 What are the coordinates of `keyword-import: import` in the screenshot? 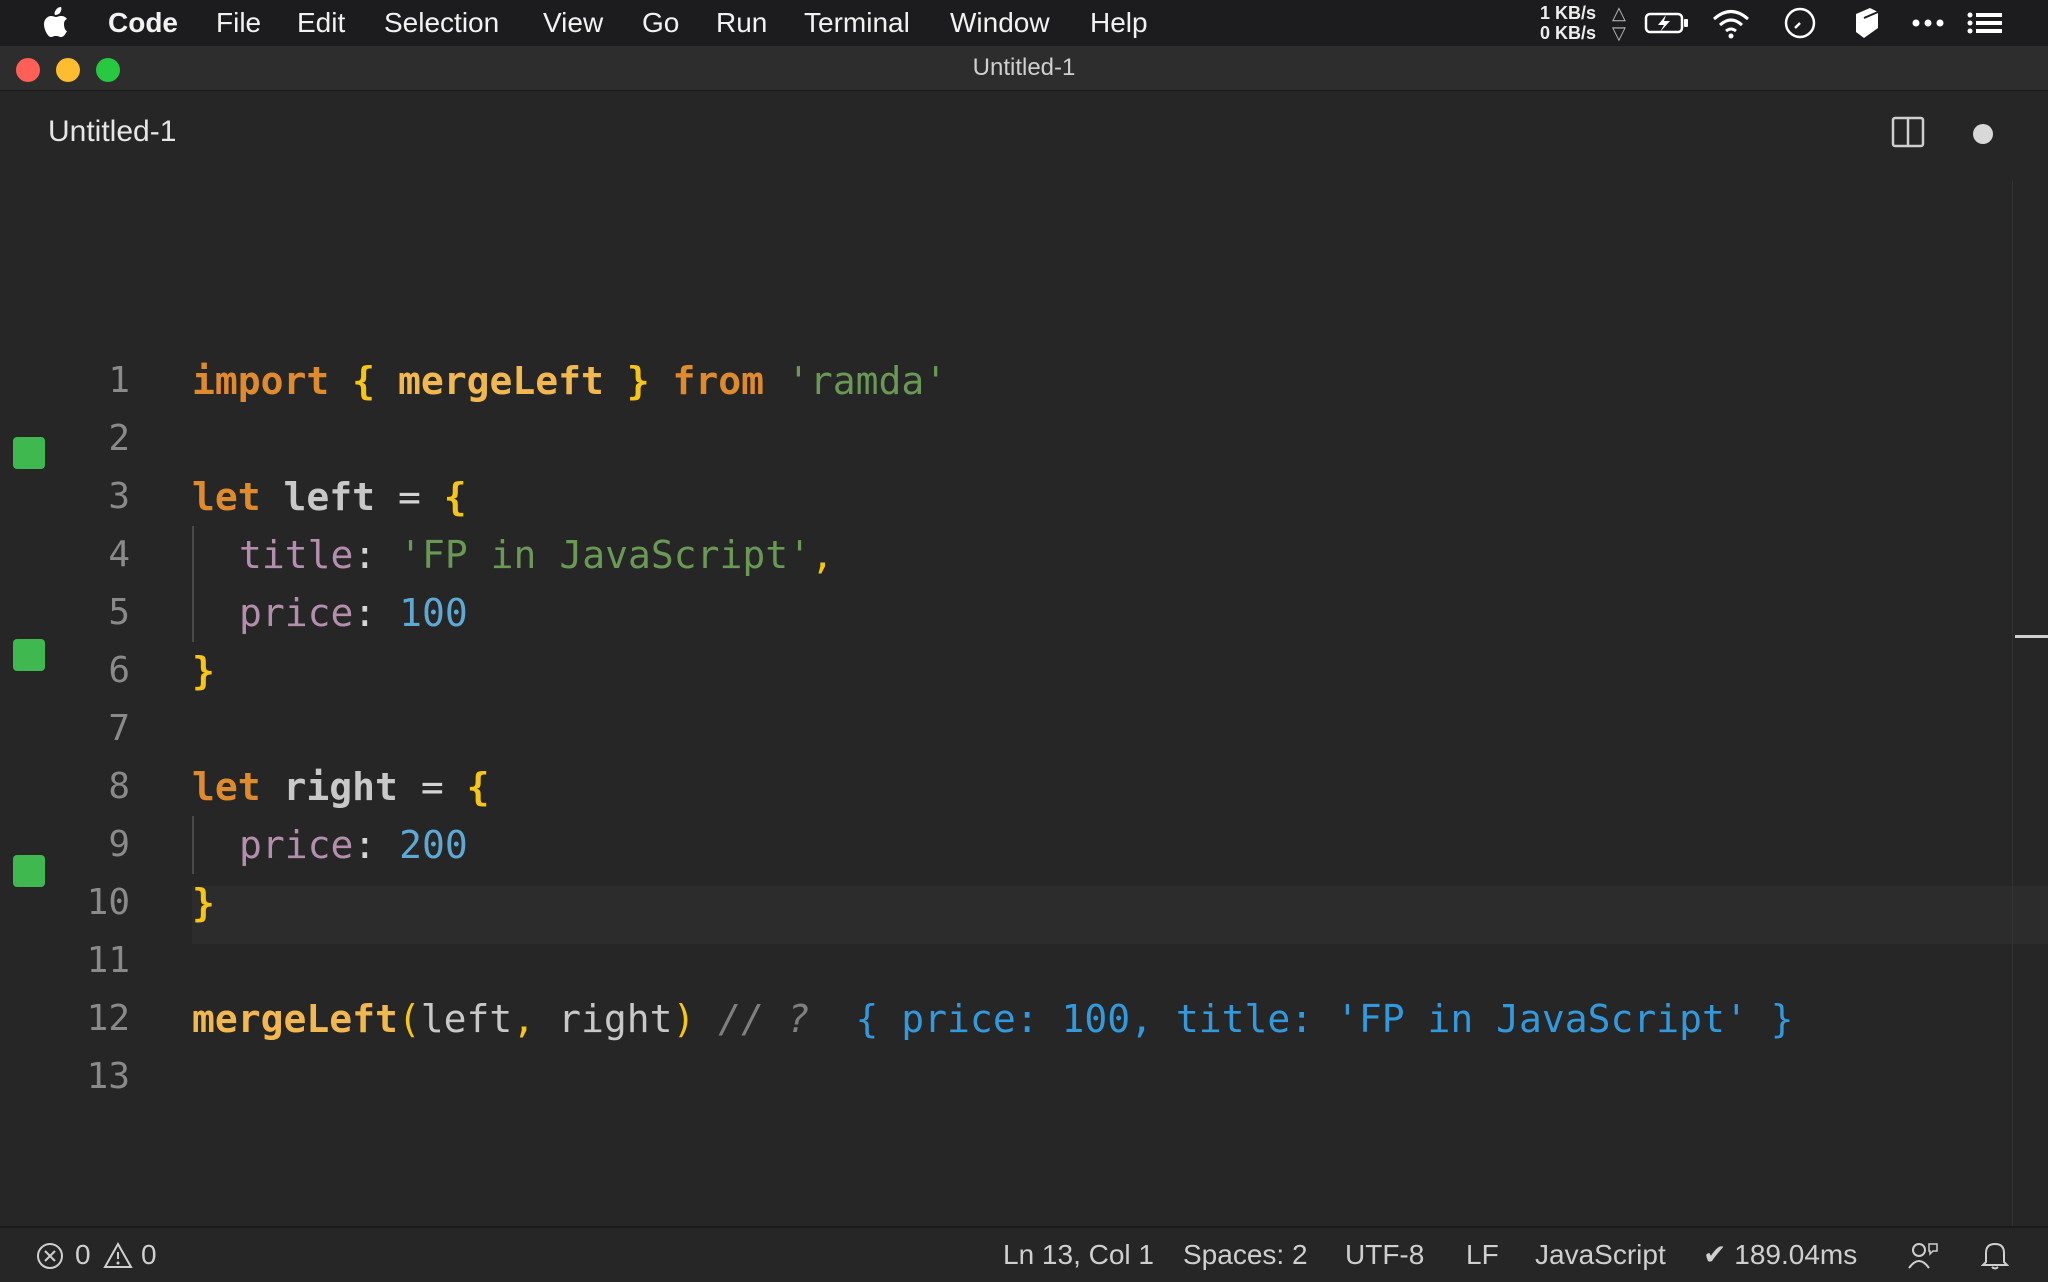 It's located at (261, 381).